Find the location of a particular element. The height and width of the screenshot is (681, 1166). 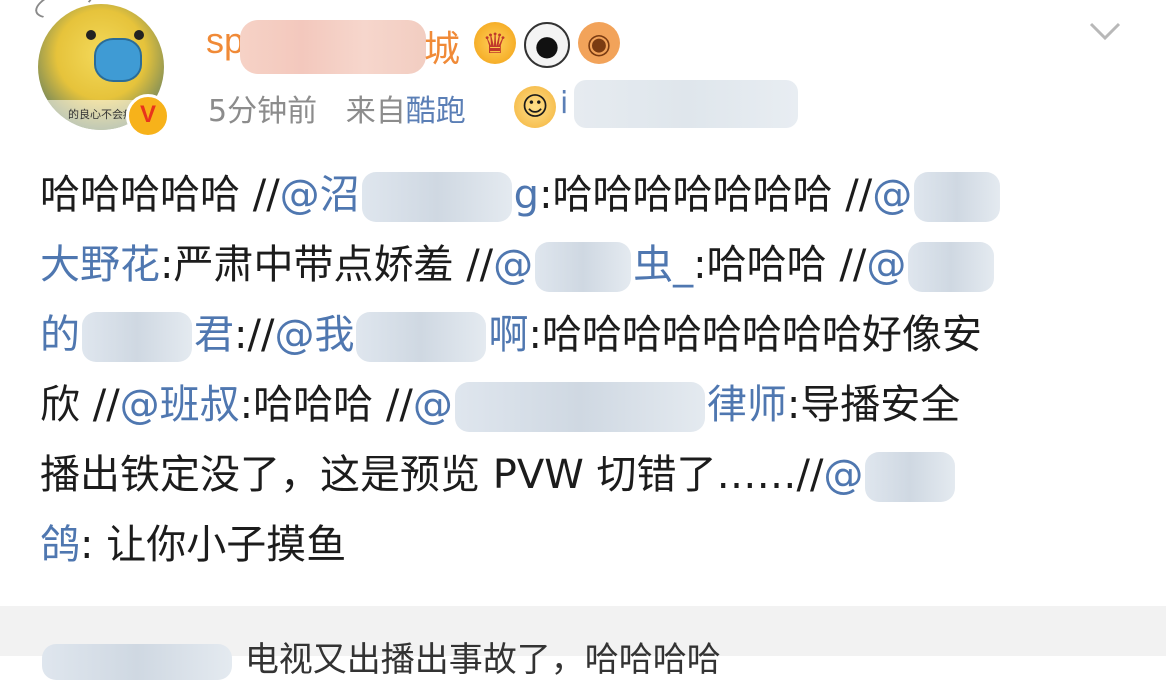

body-text: 播出铁定没了，这是预览 PVW 切错了……// is located at coordinates (432, 475).